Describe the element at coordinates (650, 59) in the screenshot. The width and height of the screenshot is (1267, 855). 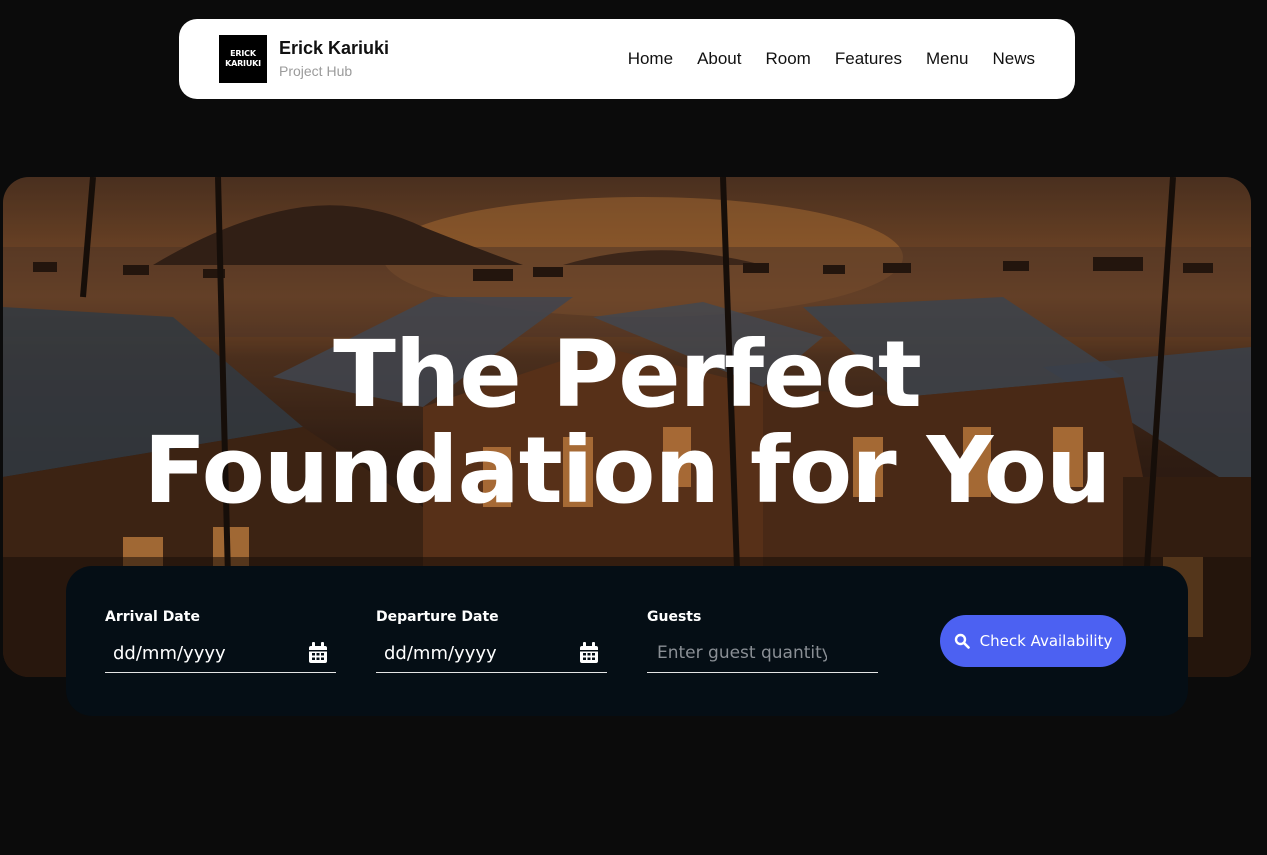
I see `nav-link-home: Home` at that location.